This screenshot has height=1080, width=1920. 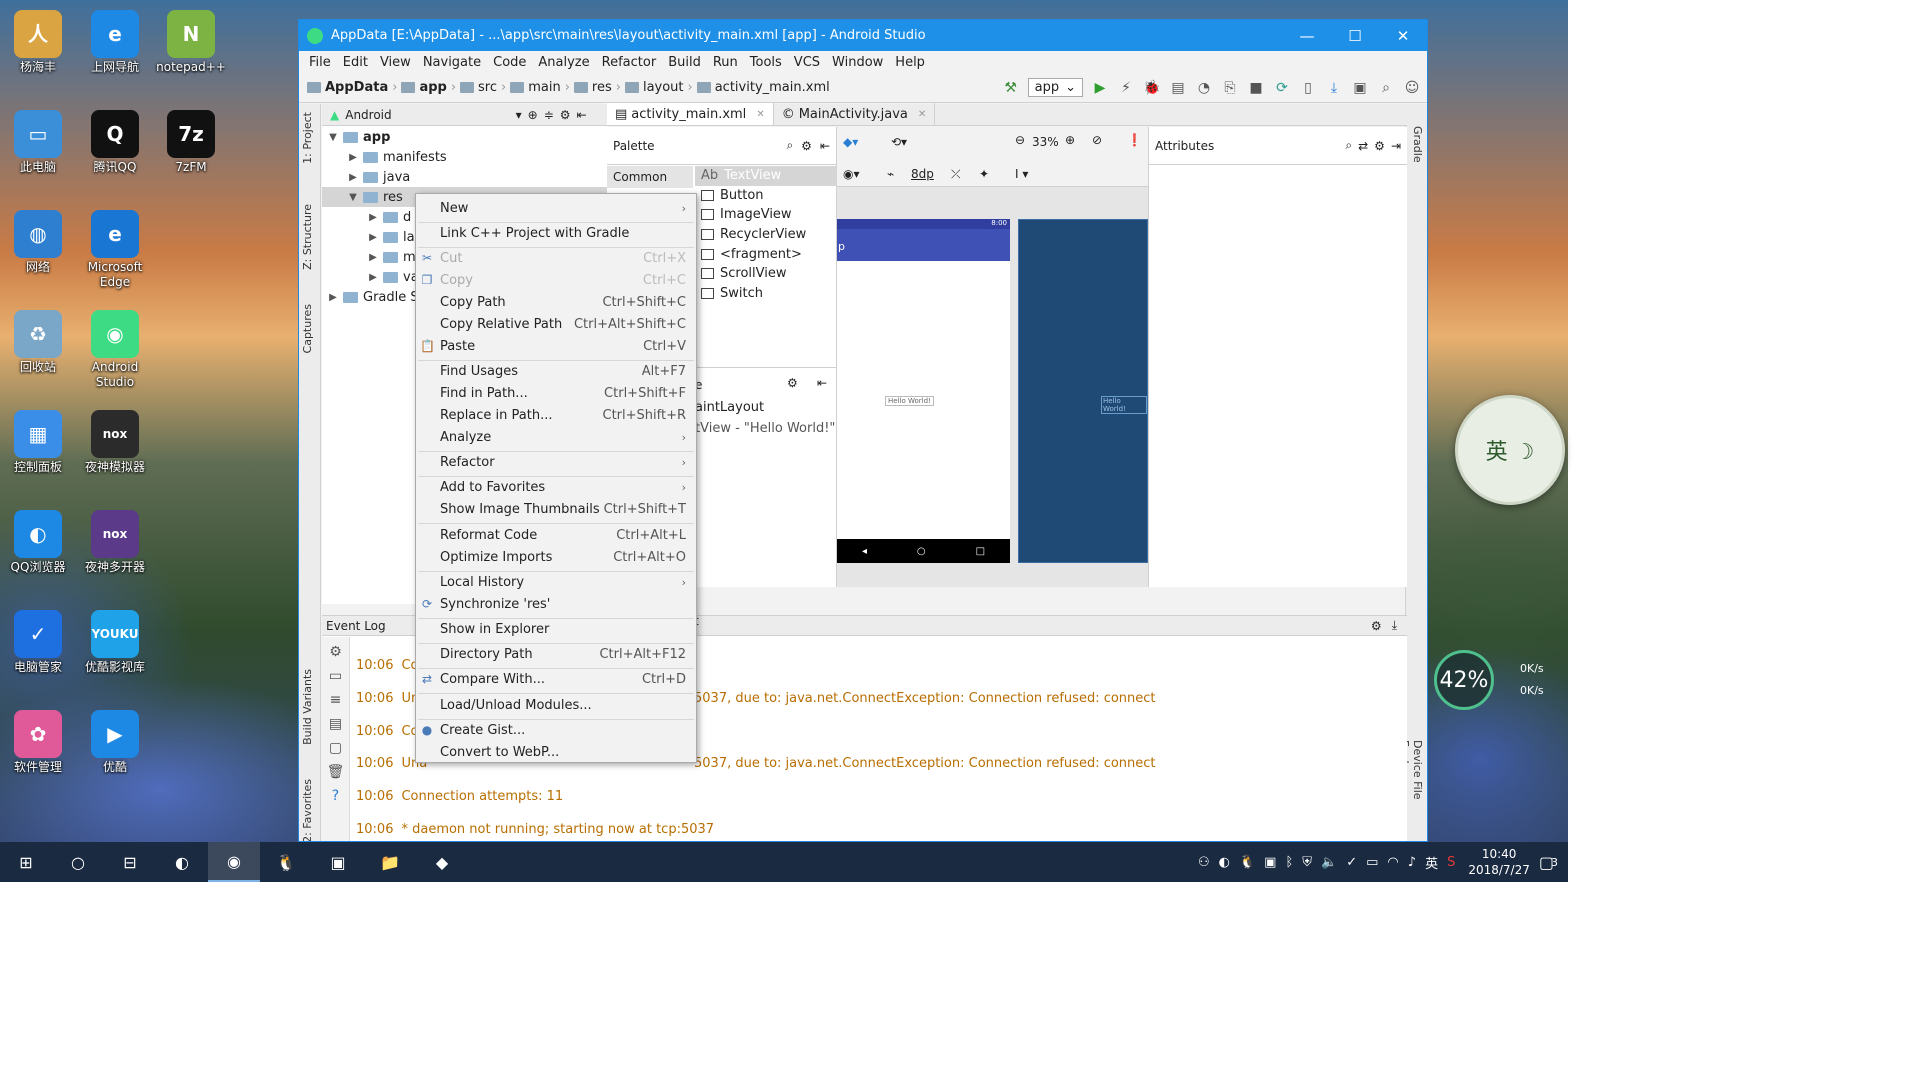 What do you see at coordinates (452, 62) in the screenshot?
I see `menu-navigate: Navigate` at bounding box center [452, 62].